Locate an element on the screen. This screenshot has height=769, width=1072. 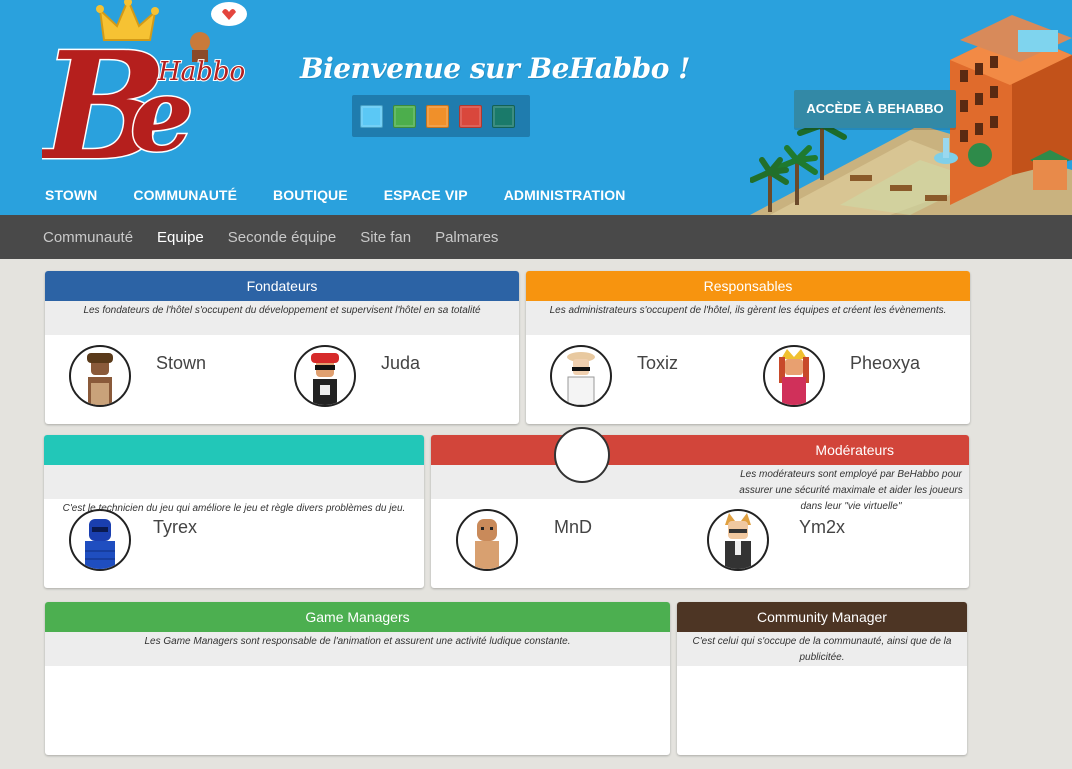
member-card: Toxiz is located at coordinates (614, 376).